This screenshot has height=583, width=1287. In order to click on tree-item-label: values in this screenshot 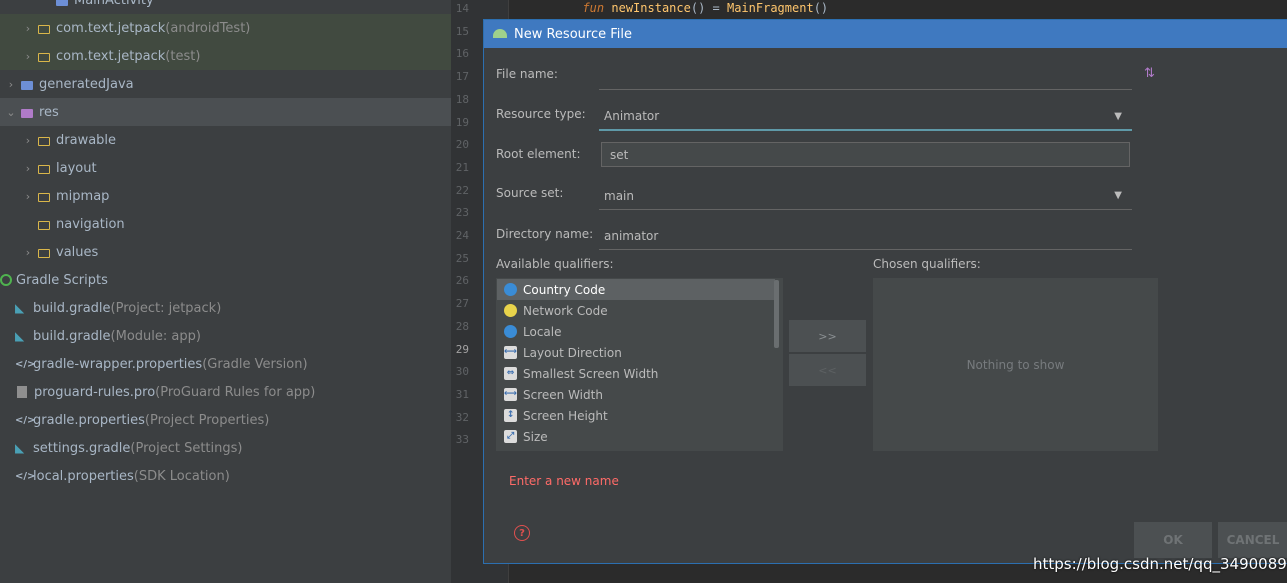, I will do `click(77, 252)`.